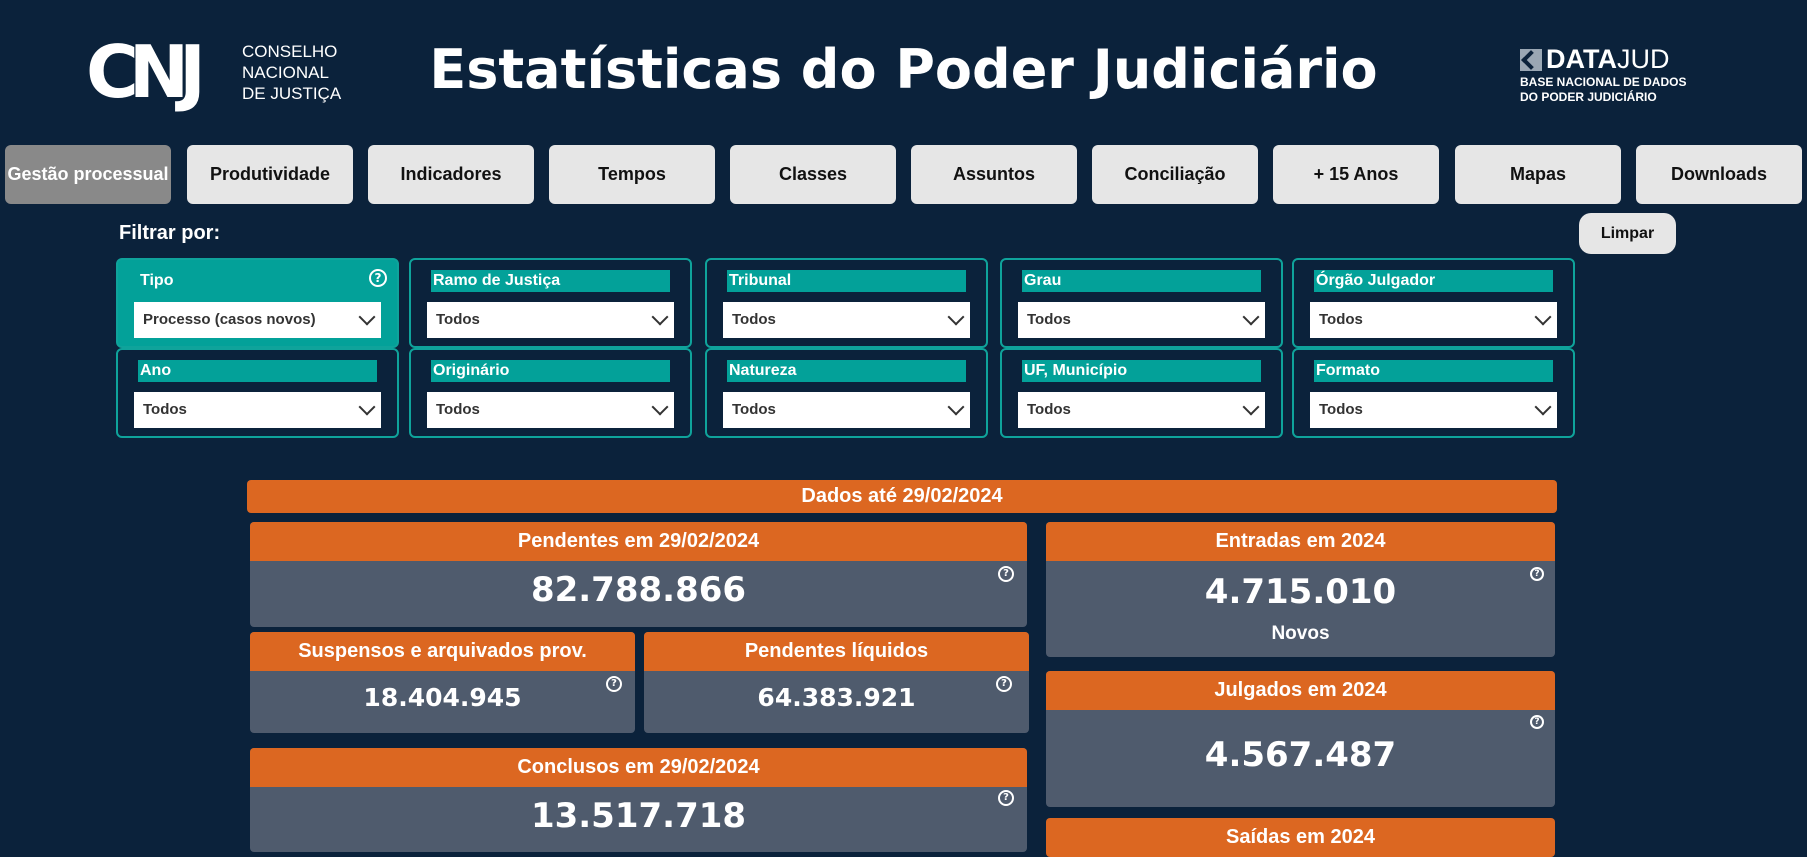  Describe the element at coordinates (638, 767) in the screenshot. I see `card-title: Conclusos em 29/02/2024` at that location.